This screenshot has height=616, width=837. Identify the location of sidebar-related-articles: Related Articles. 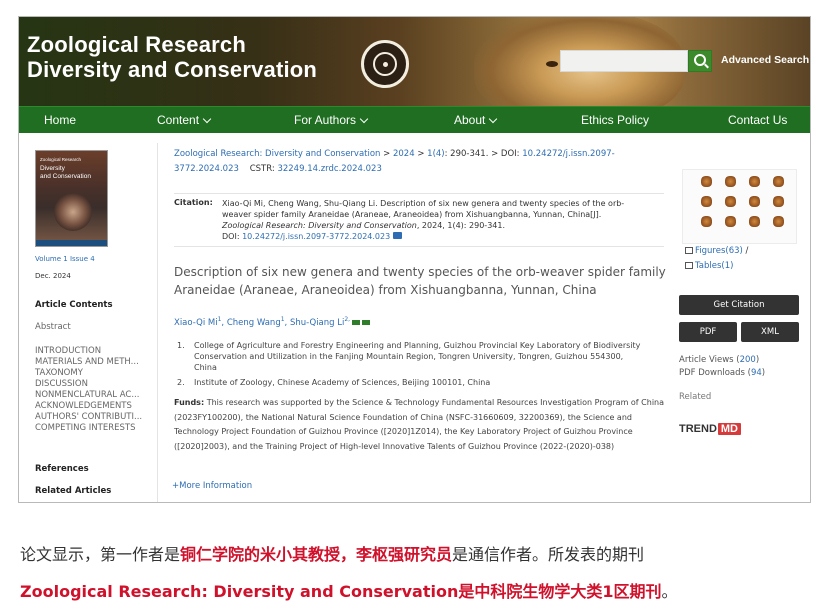
(73, 491).